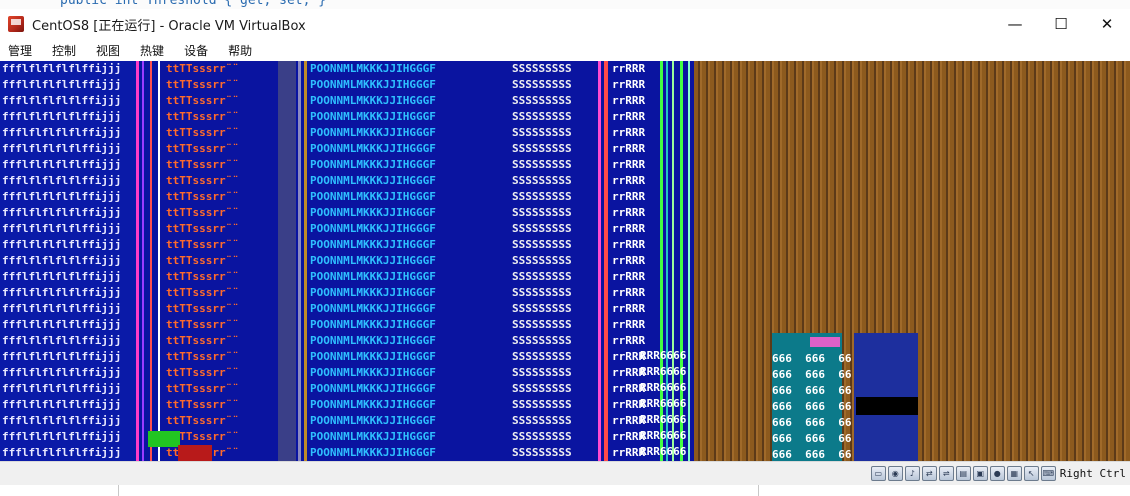 The height and width of the screenshot is (496, 1130). What do you see at coordinates (240, 50) in the screenshot?
I see `menu-help: 帮助` at bounding box center [240, 50].